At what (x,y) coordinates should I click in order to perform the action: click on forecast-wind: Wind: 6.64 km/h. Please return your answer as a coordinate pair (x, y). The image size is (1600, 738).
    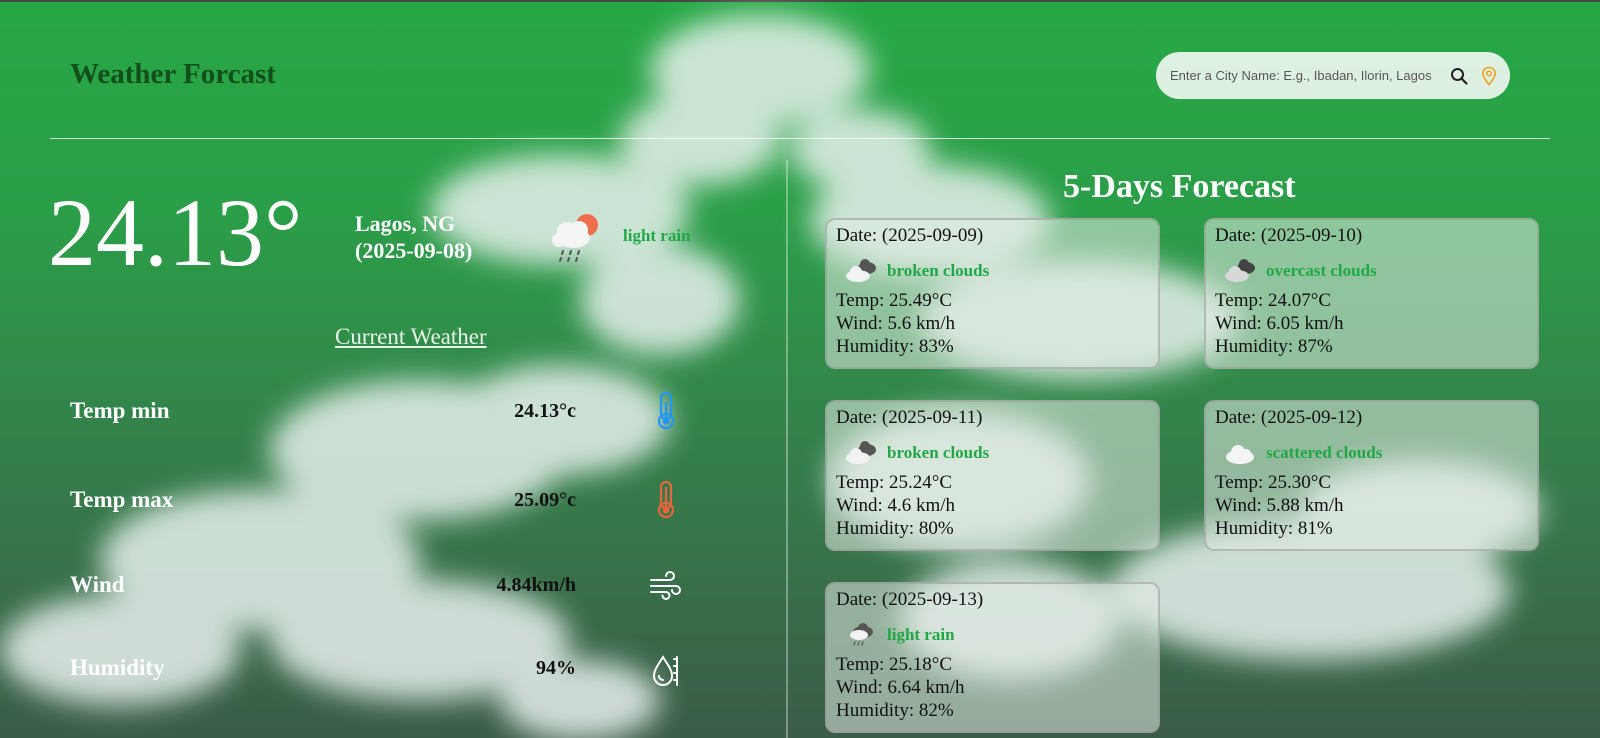
    Looking at the image, I should click on (900, 687).